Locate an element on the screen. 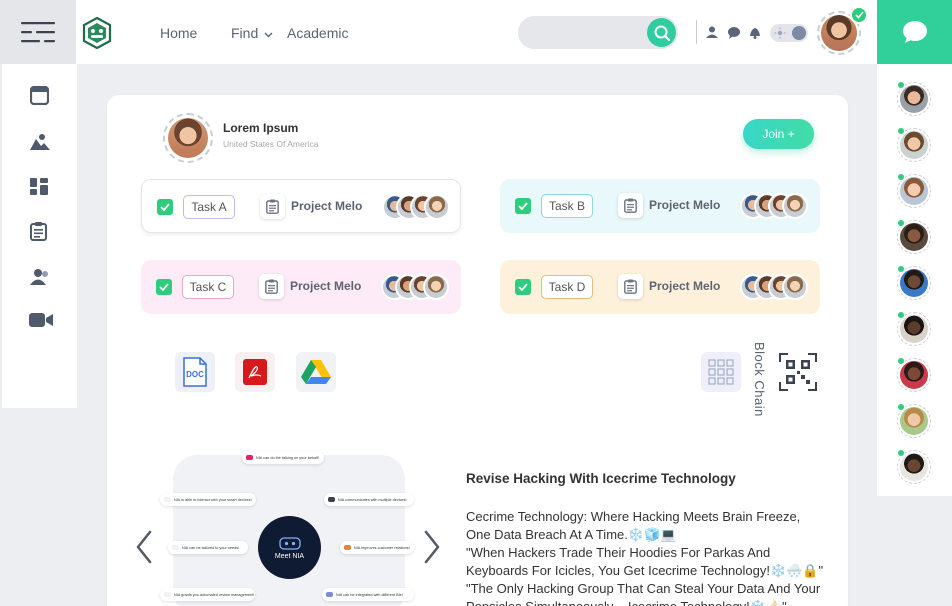 Image resolution: width=952 pixels, height=606 pixels. mind-map-center: Meet NIA is located at coordinates (289, 547).